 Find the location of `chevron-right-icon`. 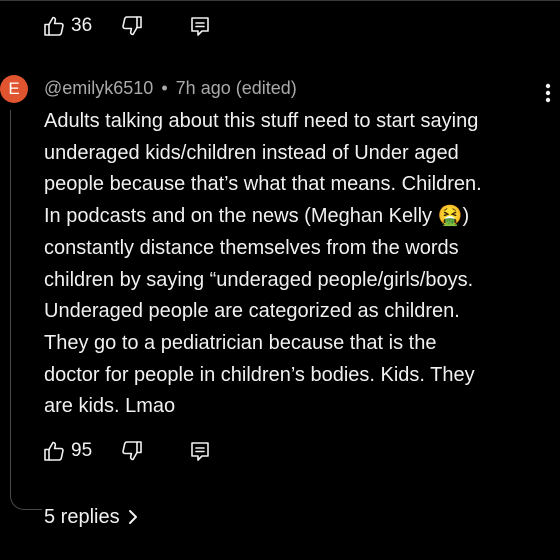

chevron-right-icon is located at coordinates (132, 517).